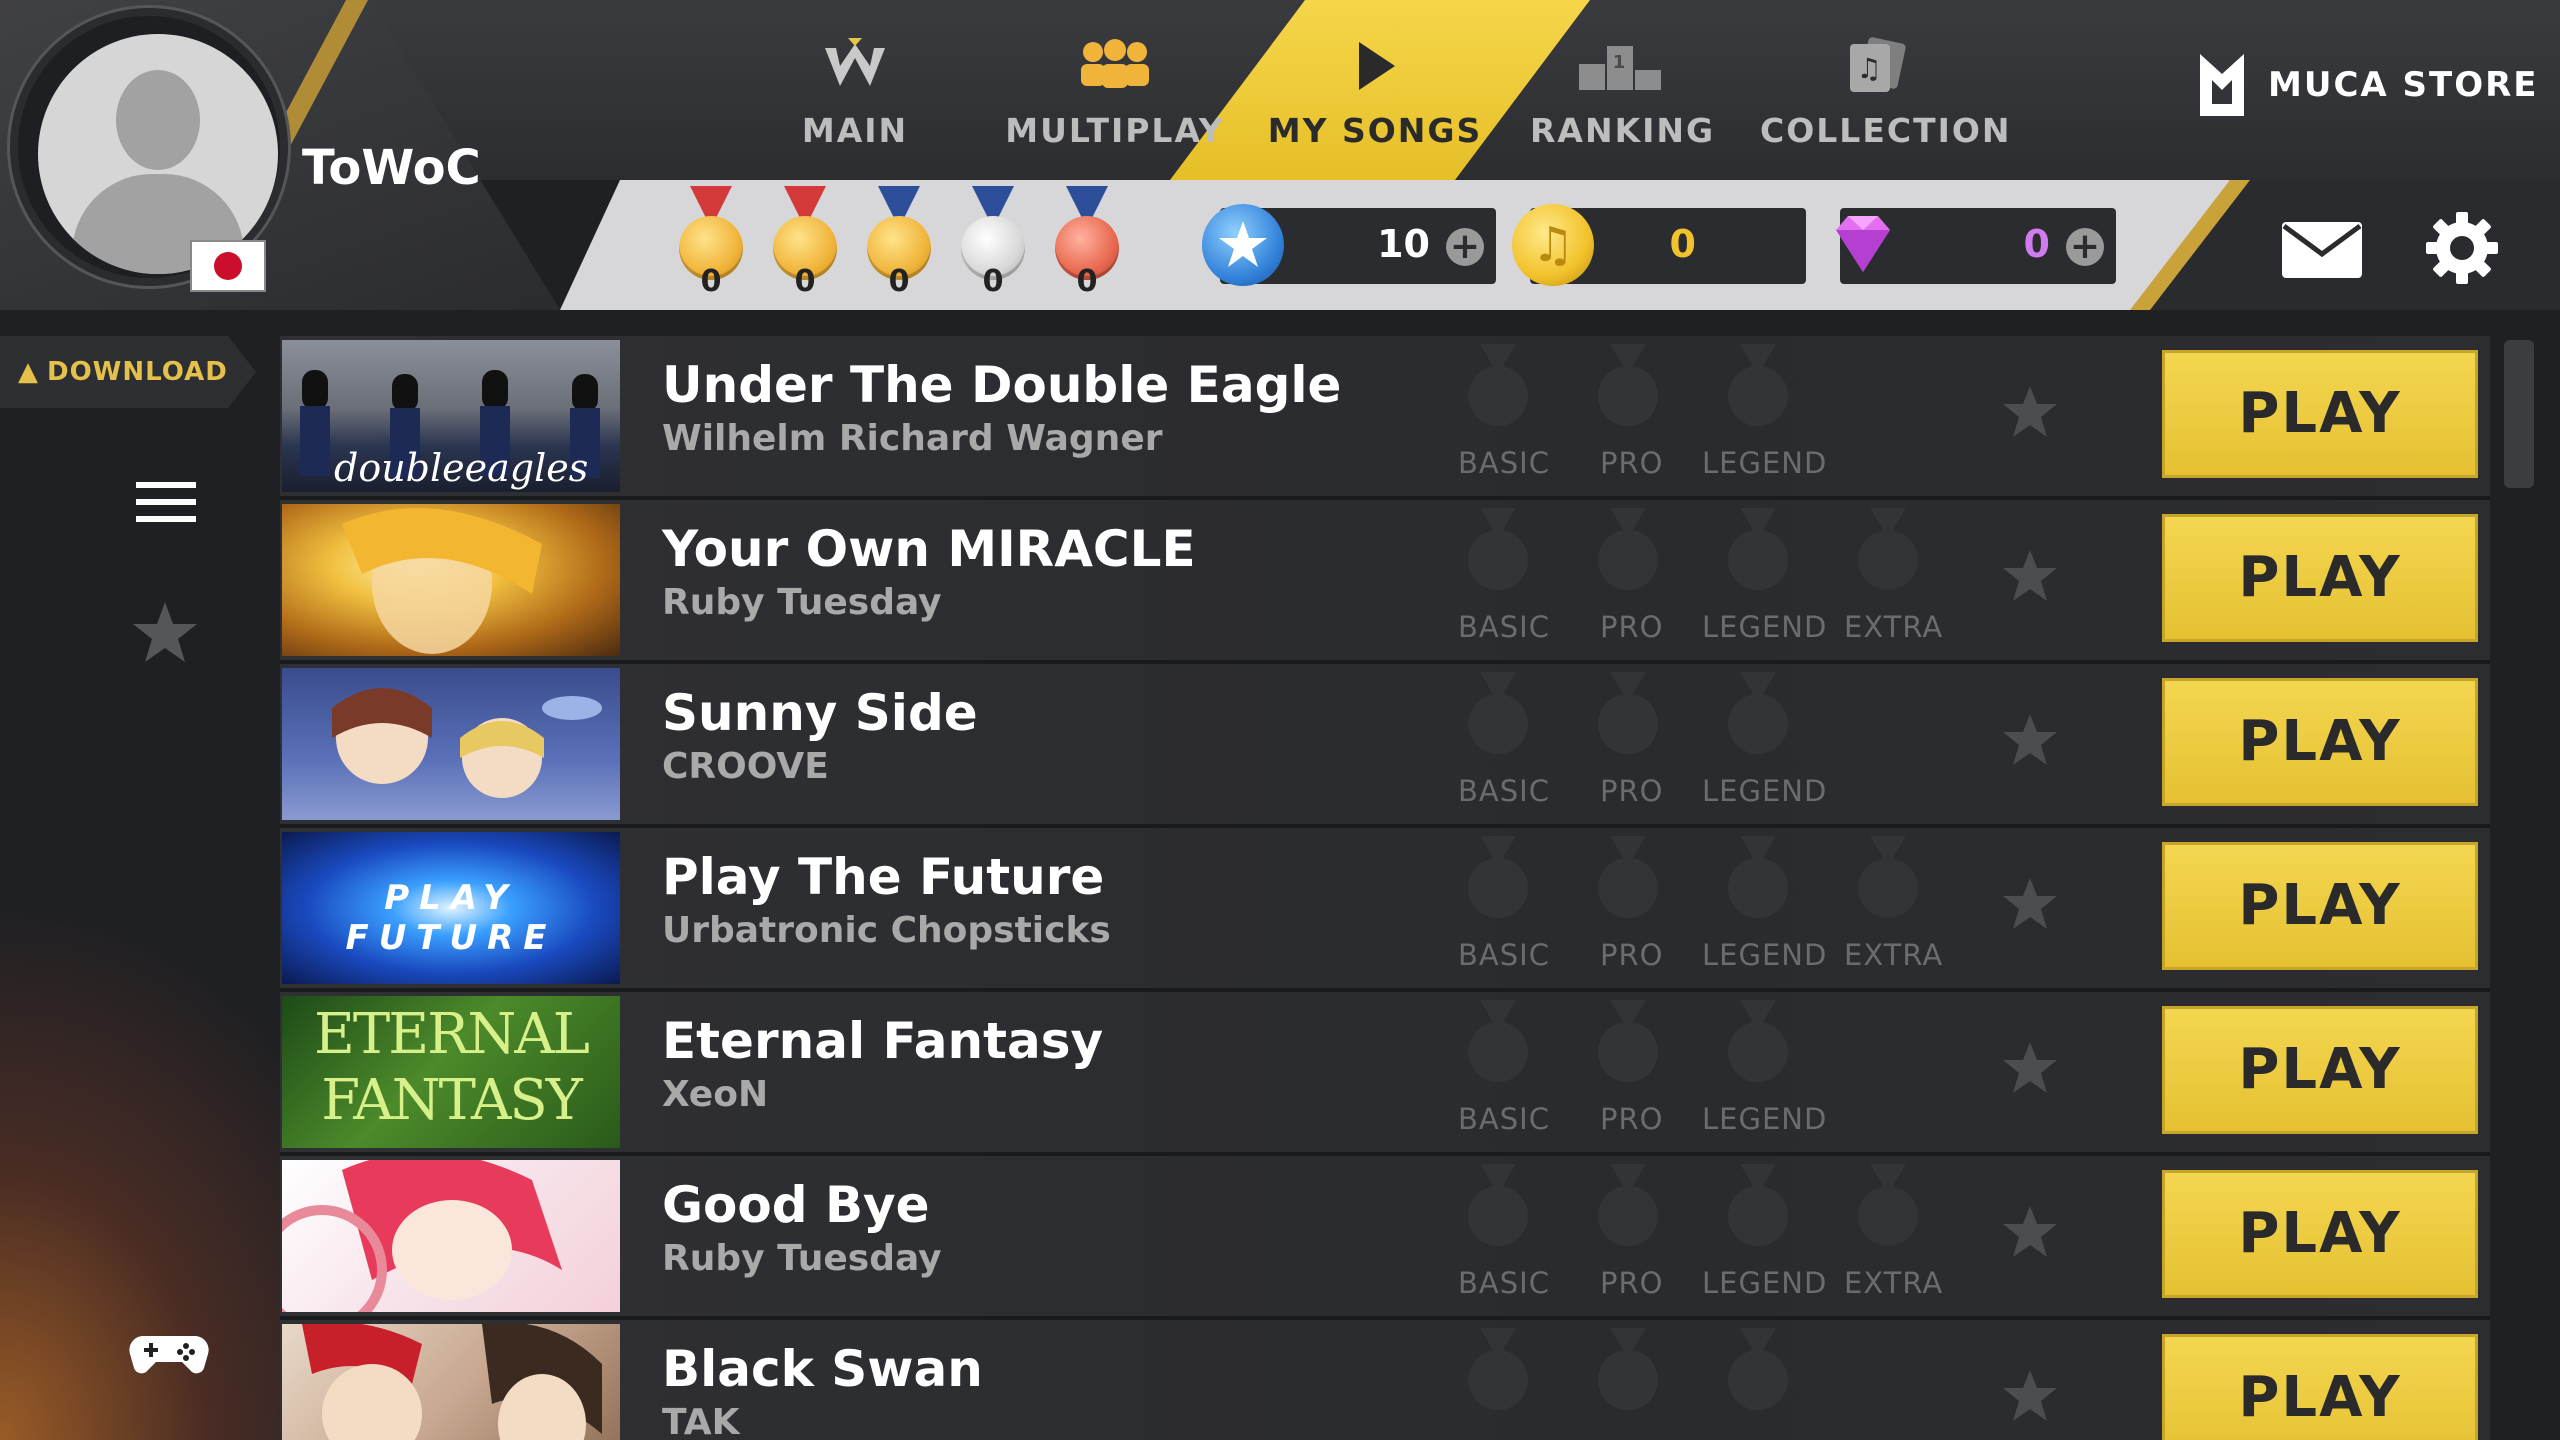 This screenshot has width=2560, height=1440. I want to click on triangle-up-icon: ▲, so click(28, 372).